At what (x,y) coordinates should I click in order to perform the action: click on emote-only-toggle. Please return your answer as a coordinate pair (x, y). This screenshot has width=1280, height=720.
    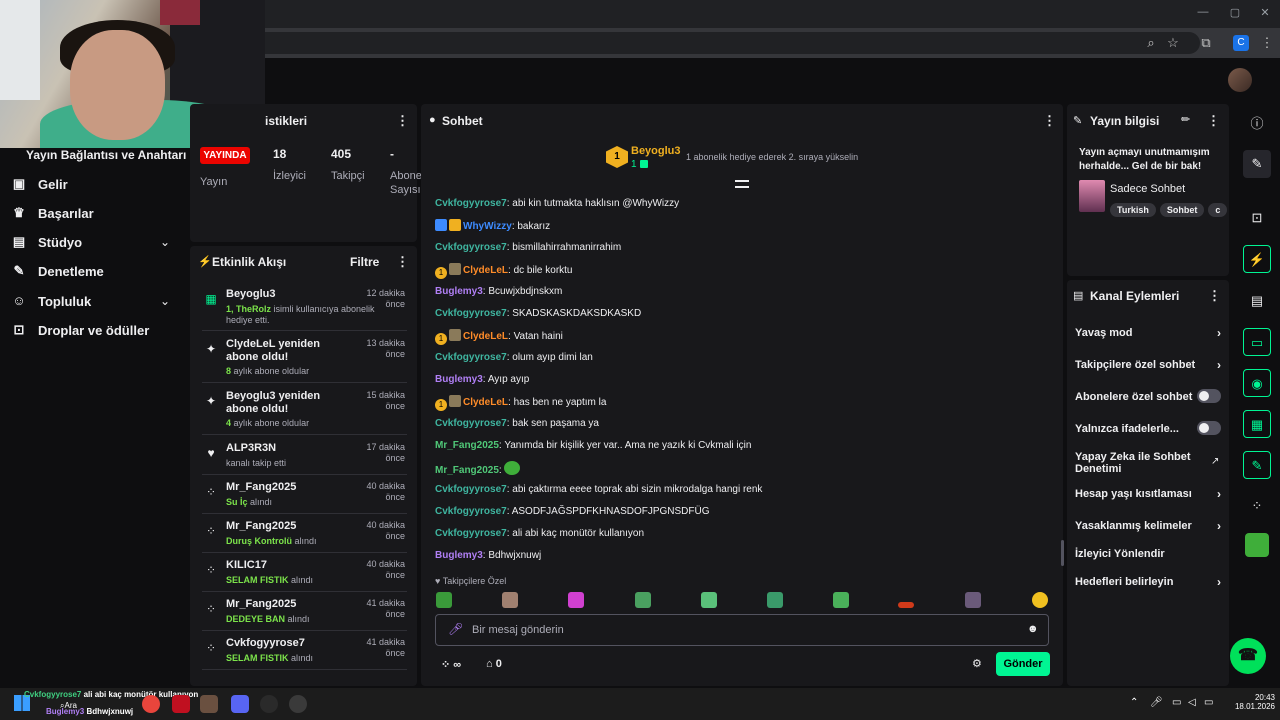
    Looking at the image, I should click on (1209, 428).